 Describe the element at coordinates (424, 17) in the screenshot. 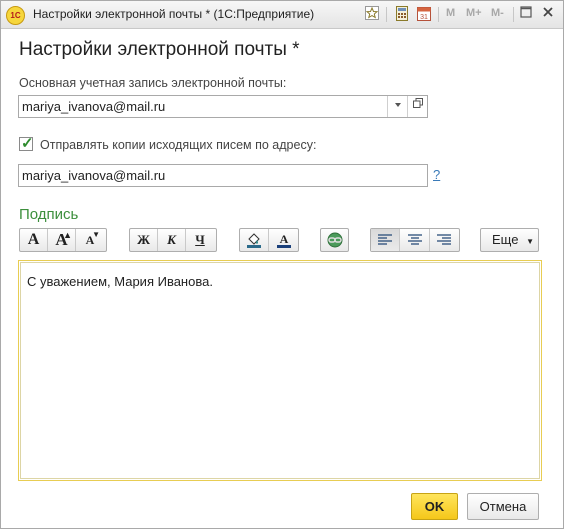

I see `svg-text: 31` at that location.